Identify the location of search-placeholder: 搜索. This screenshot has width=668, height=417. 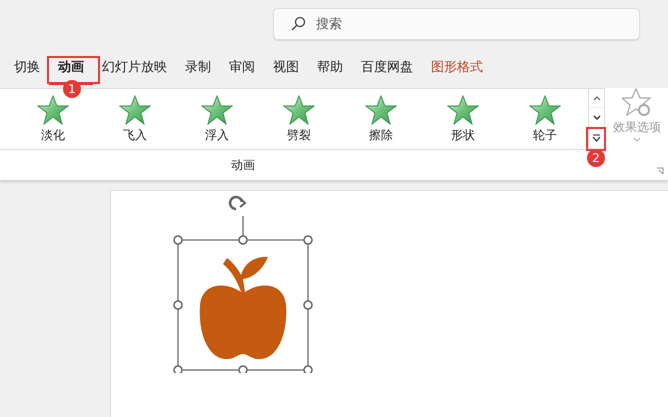
(329, 24).